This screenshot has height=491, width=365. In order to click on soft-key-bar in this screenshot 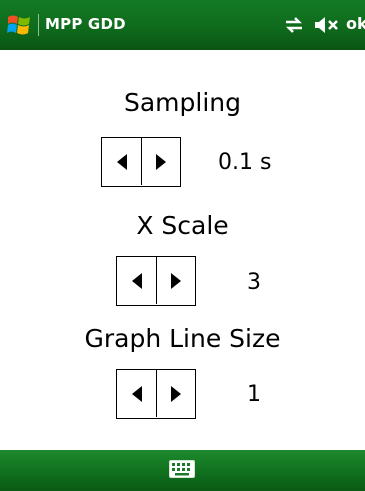, I will do `click(182, 470)`.